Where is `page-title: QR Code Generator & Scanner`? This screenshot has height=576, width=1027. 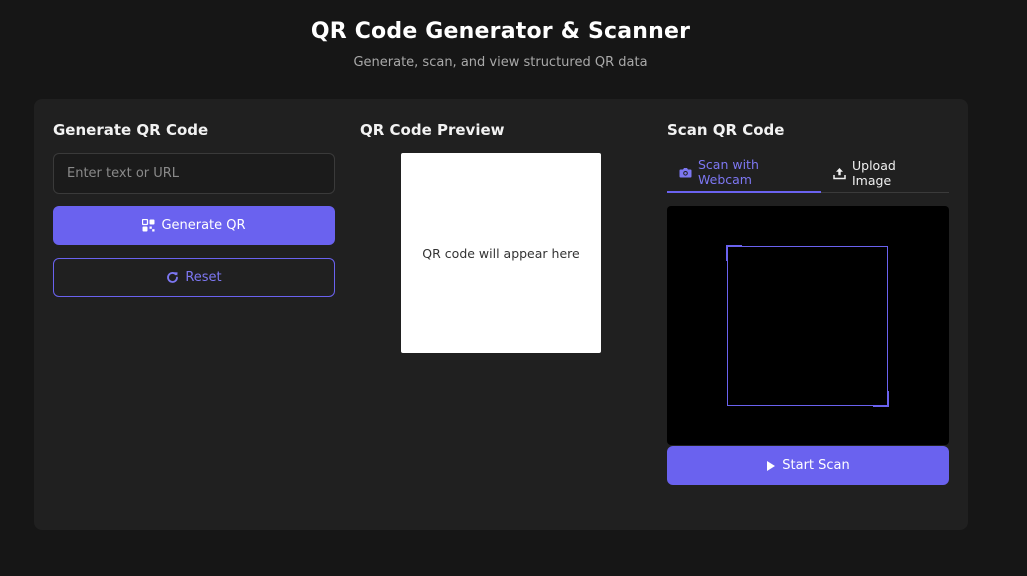
page-title: QR Code Generator & Scanner is located at coordinates (500, 31).